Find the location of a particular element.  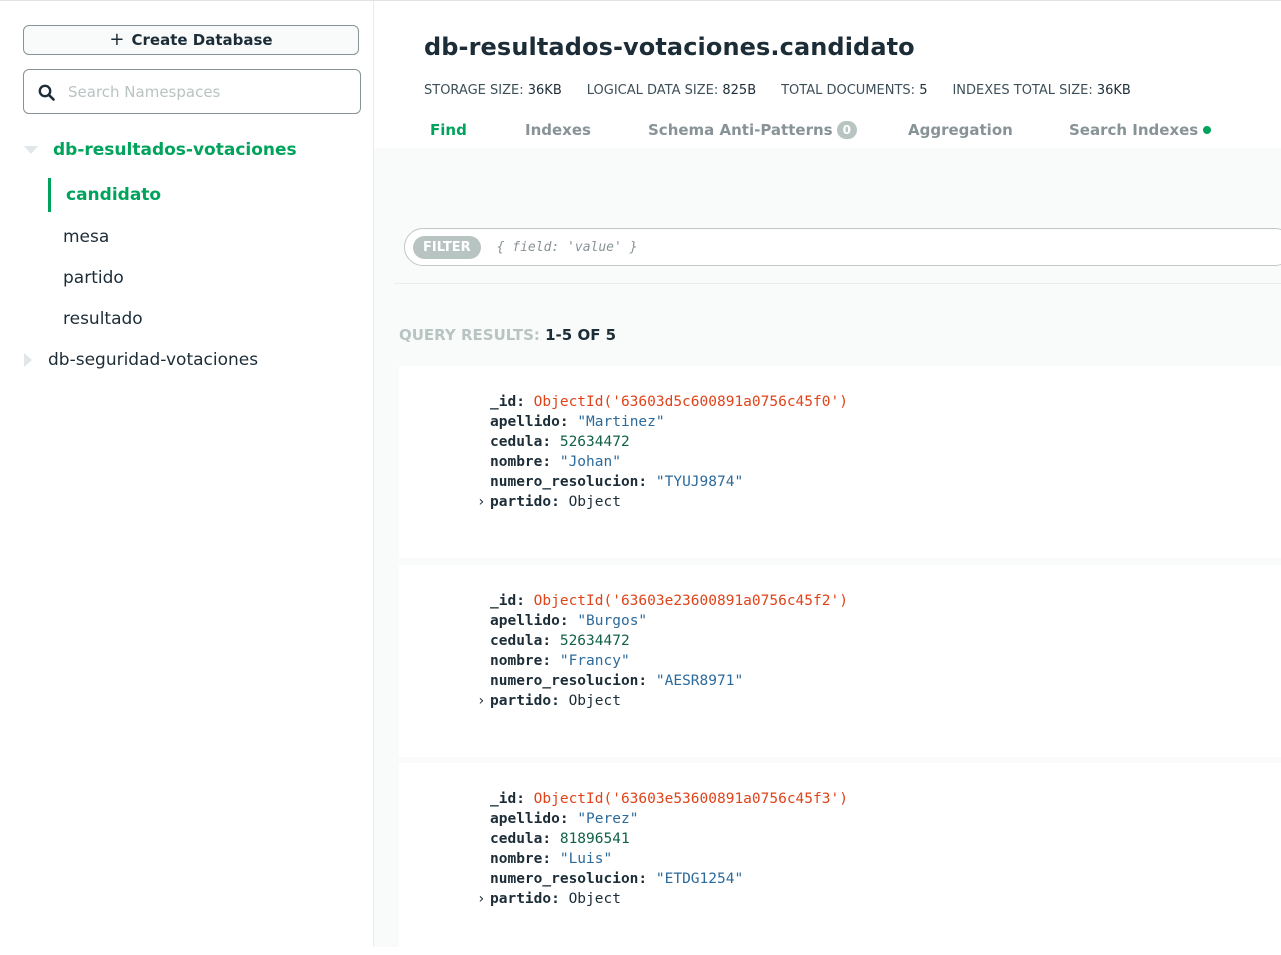

plus-icon: + is located at coordinates (117, 39).